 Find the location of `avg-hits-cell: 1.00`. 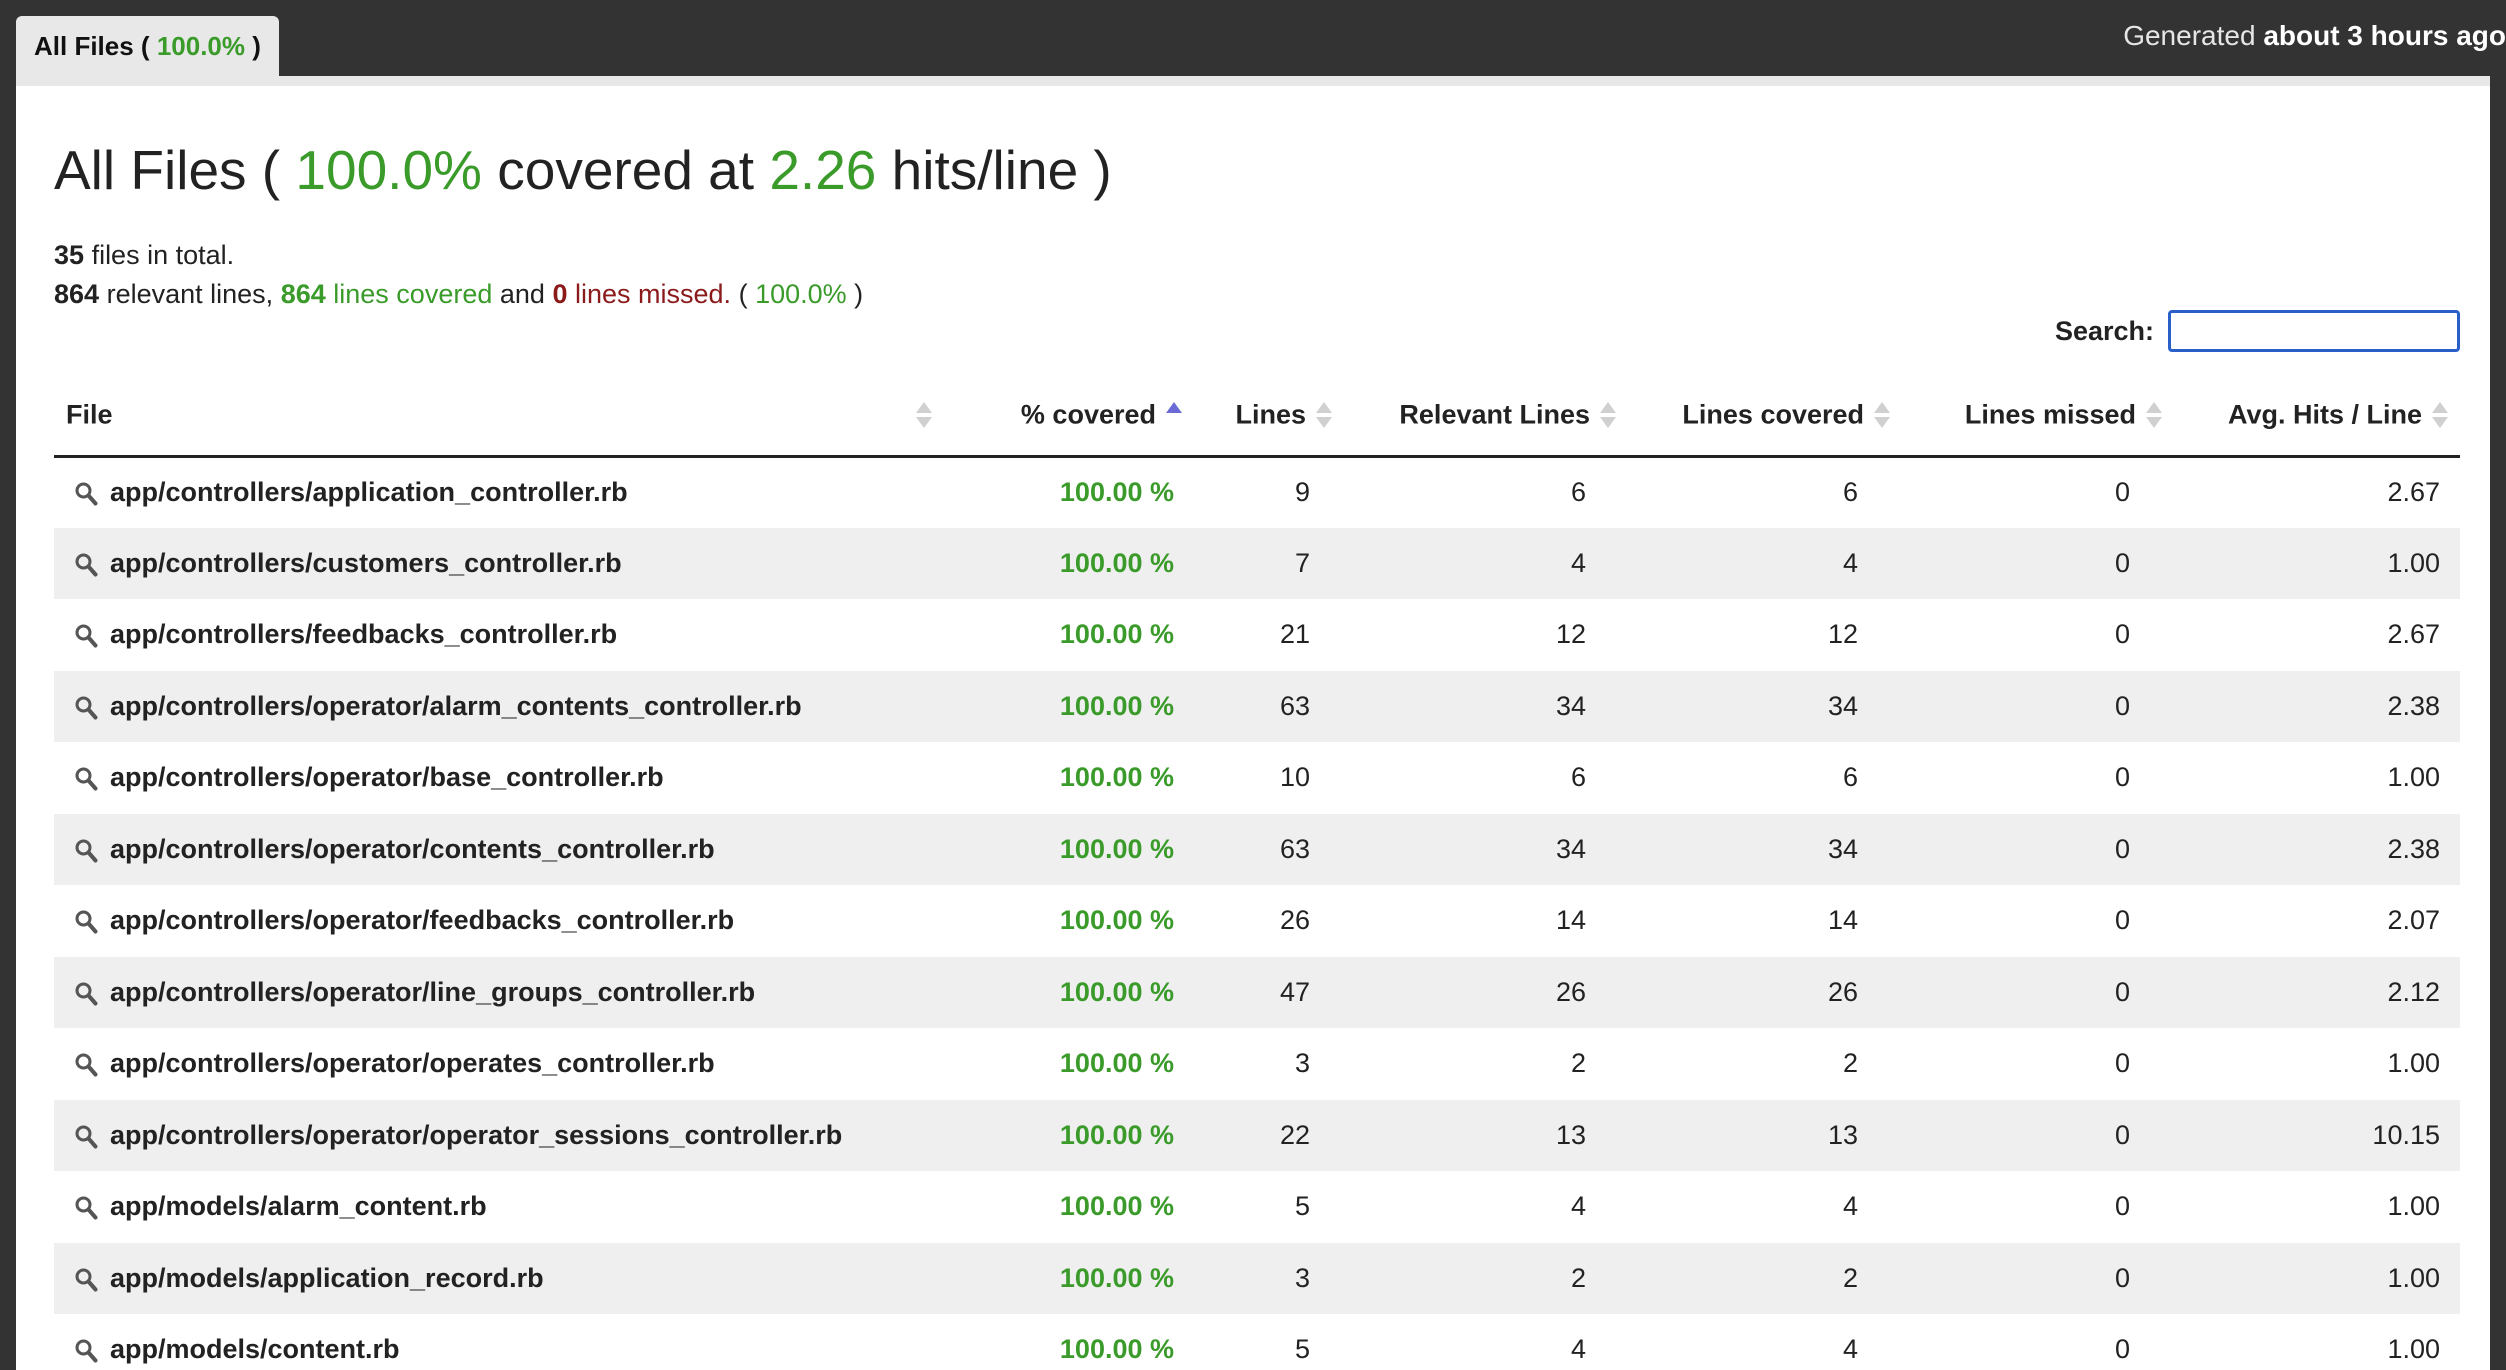

avg-hits-cell: 1.00 is located at coordinates (2413, 1063).